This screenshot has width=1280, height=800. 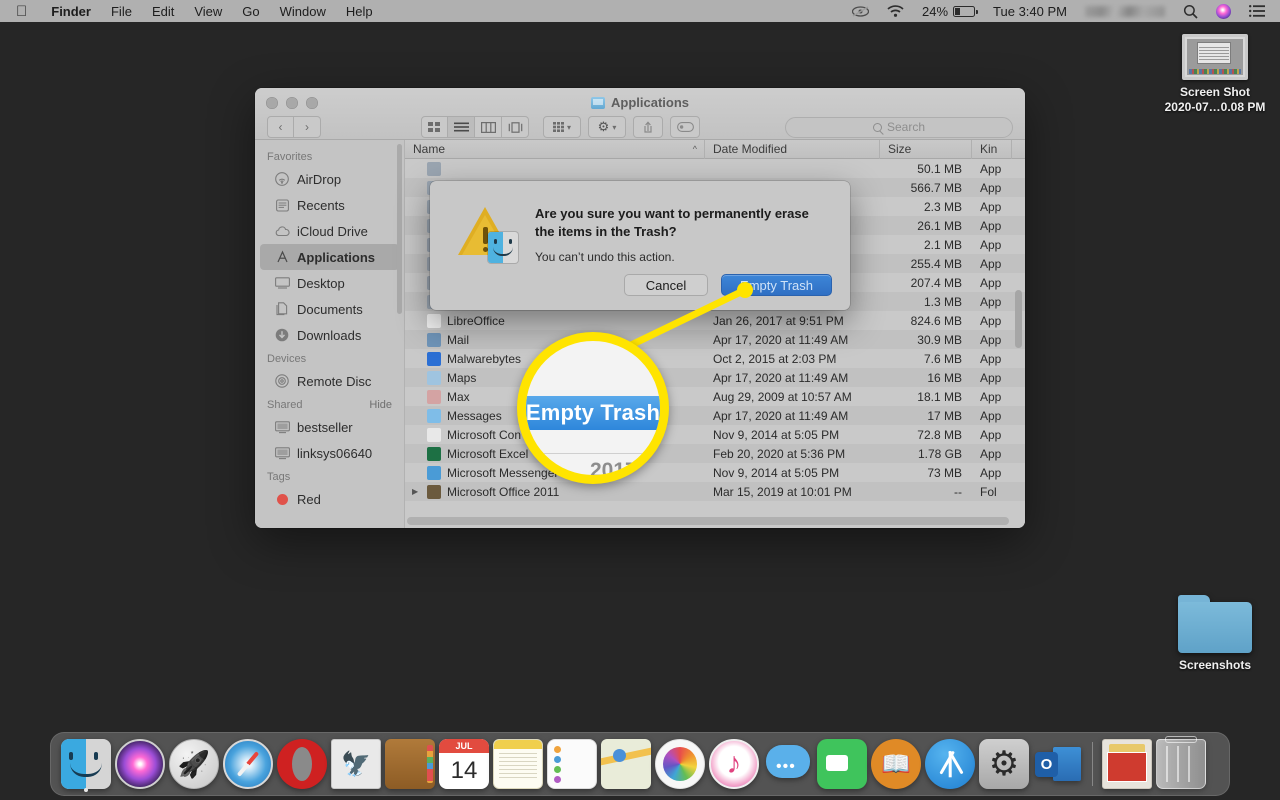 What do you see at coordinates (776, 285) in the screenshot?
I see `empty-trash-button: Empty Trash` at bounding box center [776, 285].